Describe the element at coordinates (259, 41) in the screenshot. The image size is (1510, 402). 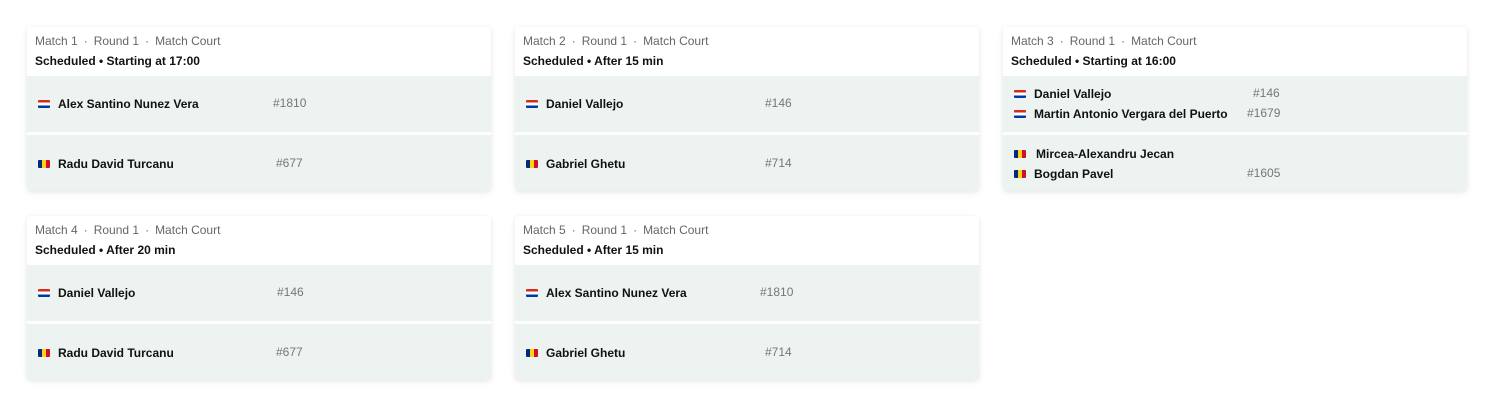
I see `match-meta: Match 1 · Round 1 · Match Court` at that location.